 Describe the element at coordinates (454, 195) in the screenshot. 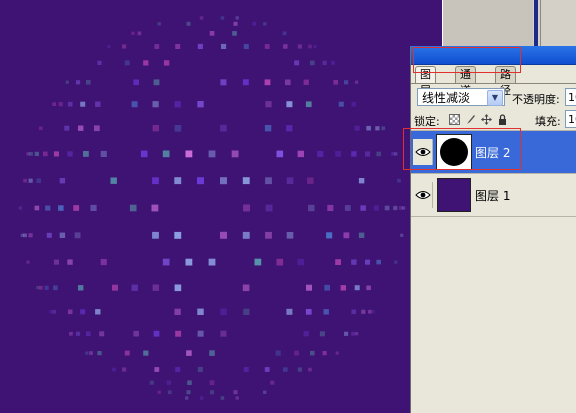

I see `layer-thumbnail` at that location.